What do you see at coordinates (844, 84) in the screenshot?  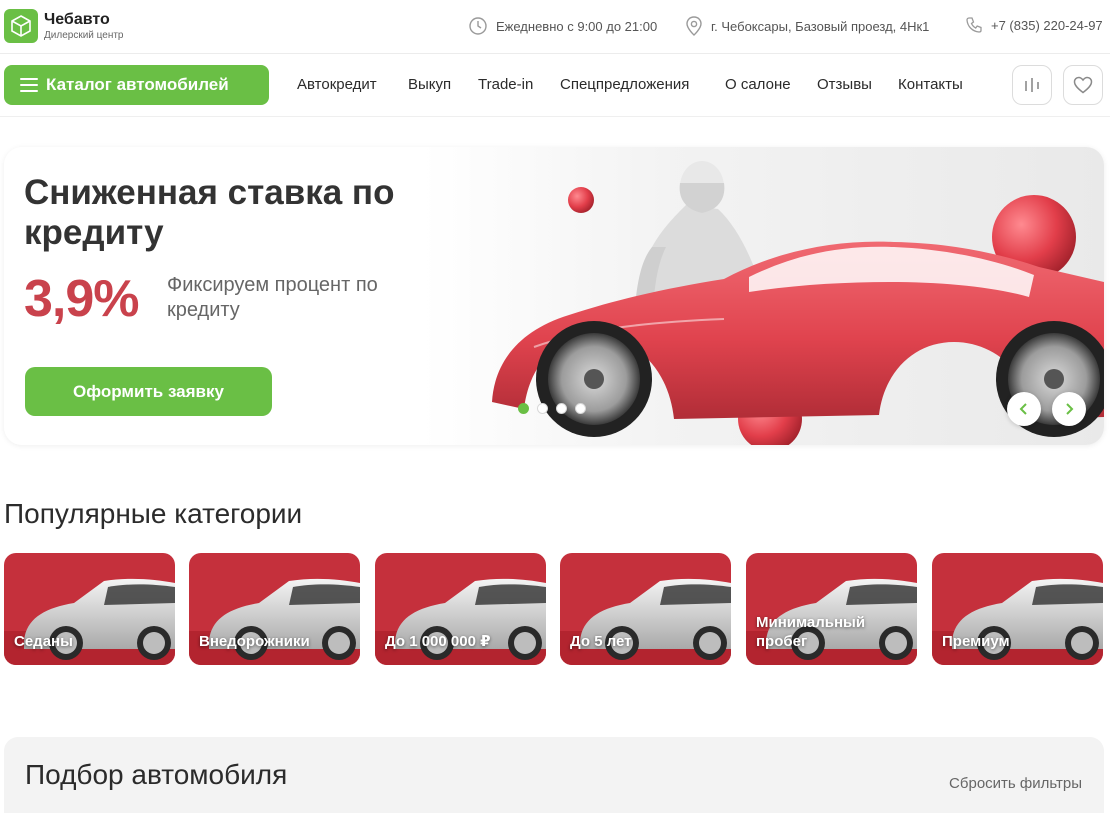 I see `nav-link-reviews: Отзывы` at bounding box center [844, 84].